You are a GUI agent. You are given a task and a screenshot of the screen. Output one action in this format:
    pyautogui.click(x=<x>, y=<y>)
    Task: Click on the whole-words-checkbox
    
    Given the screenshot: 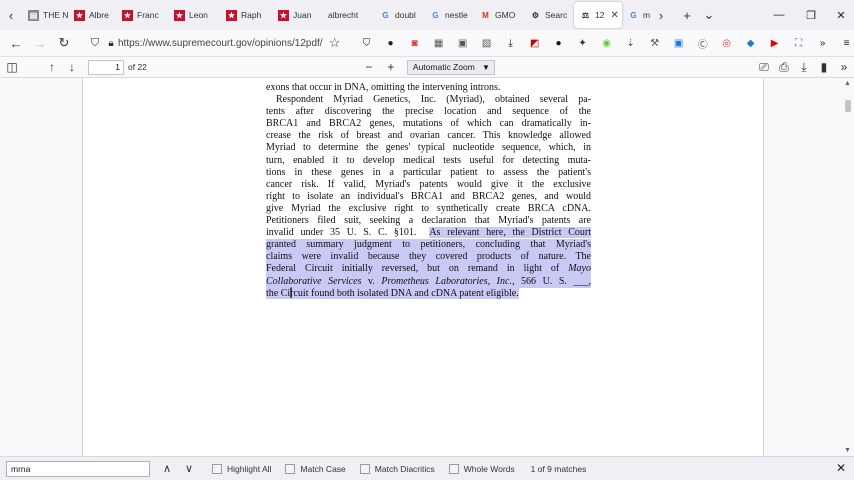 What is the action you would take?
    pyautogui.click(x=453, y=468)
    